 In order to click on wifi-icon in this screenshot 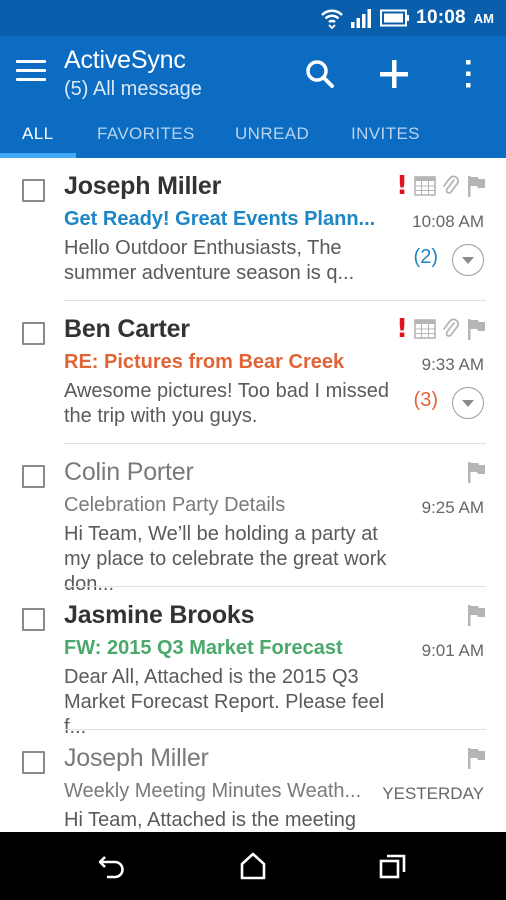, I will do `click(332, 19)`.